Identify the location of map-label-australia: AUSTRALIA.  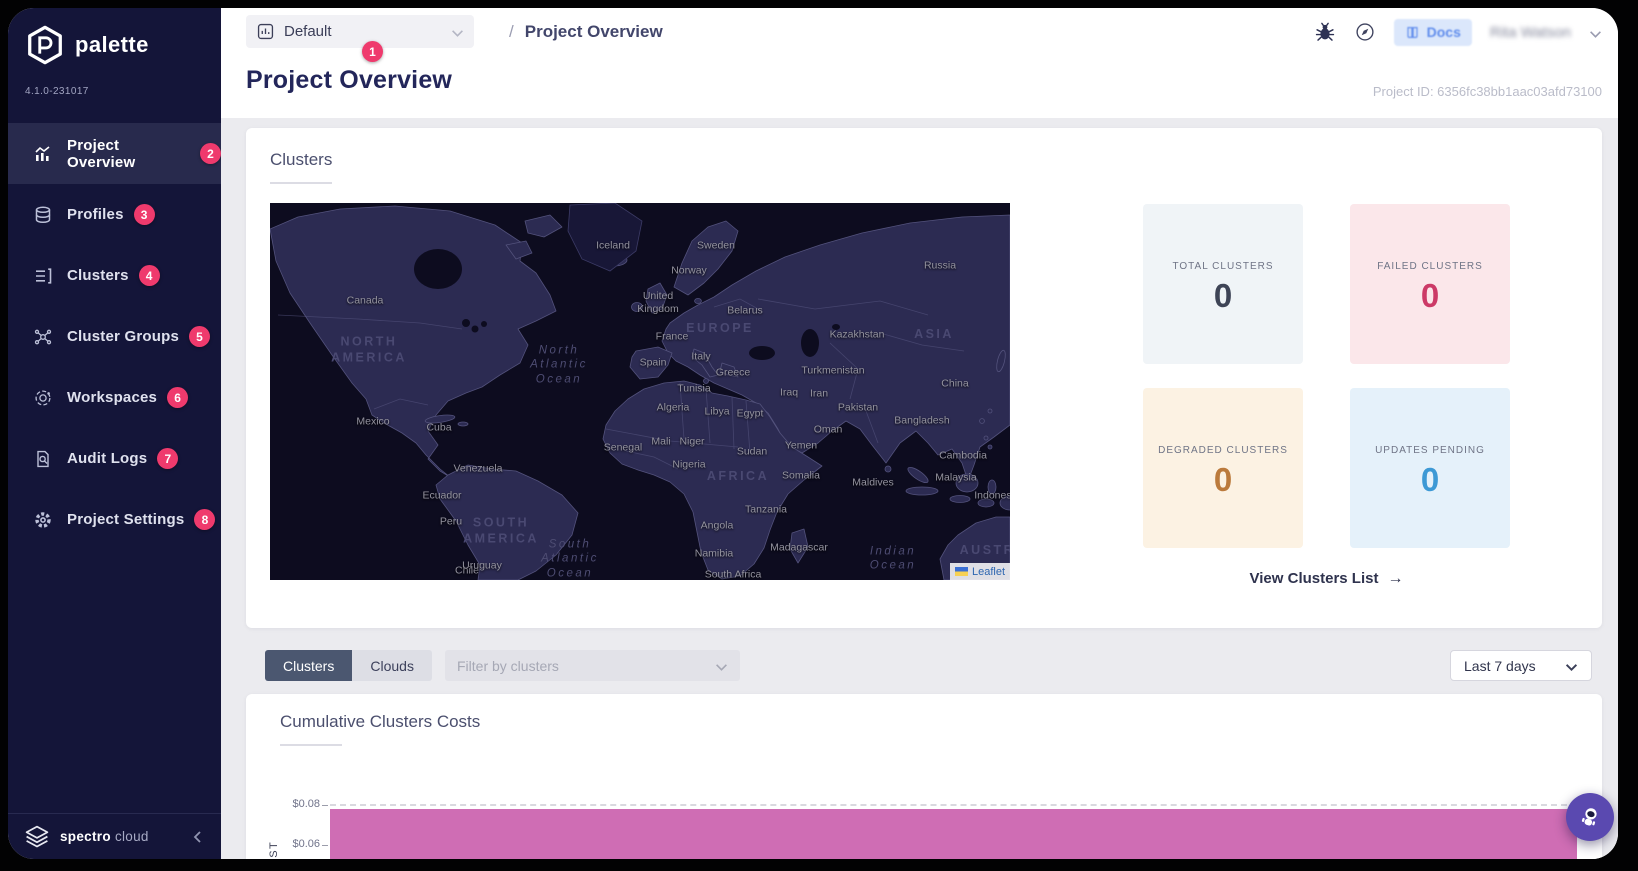
(984, 550).